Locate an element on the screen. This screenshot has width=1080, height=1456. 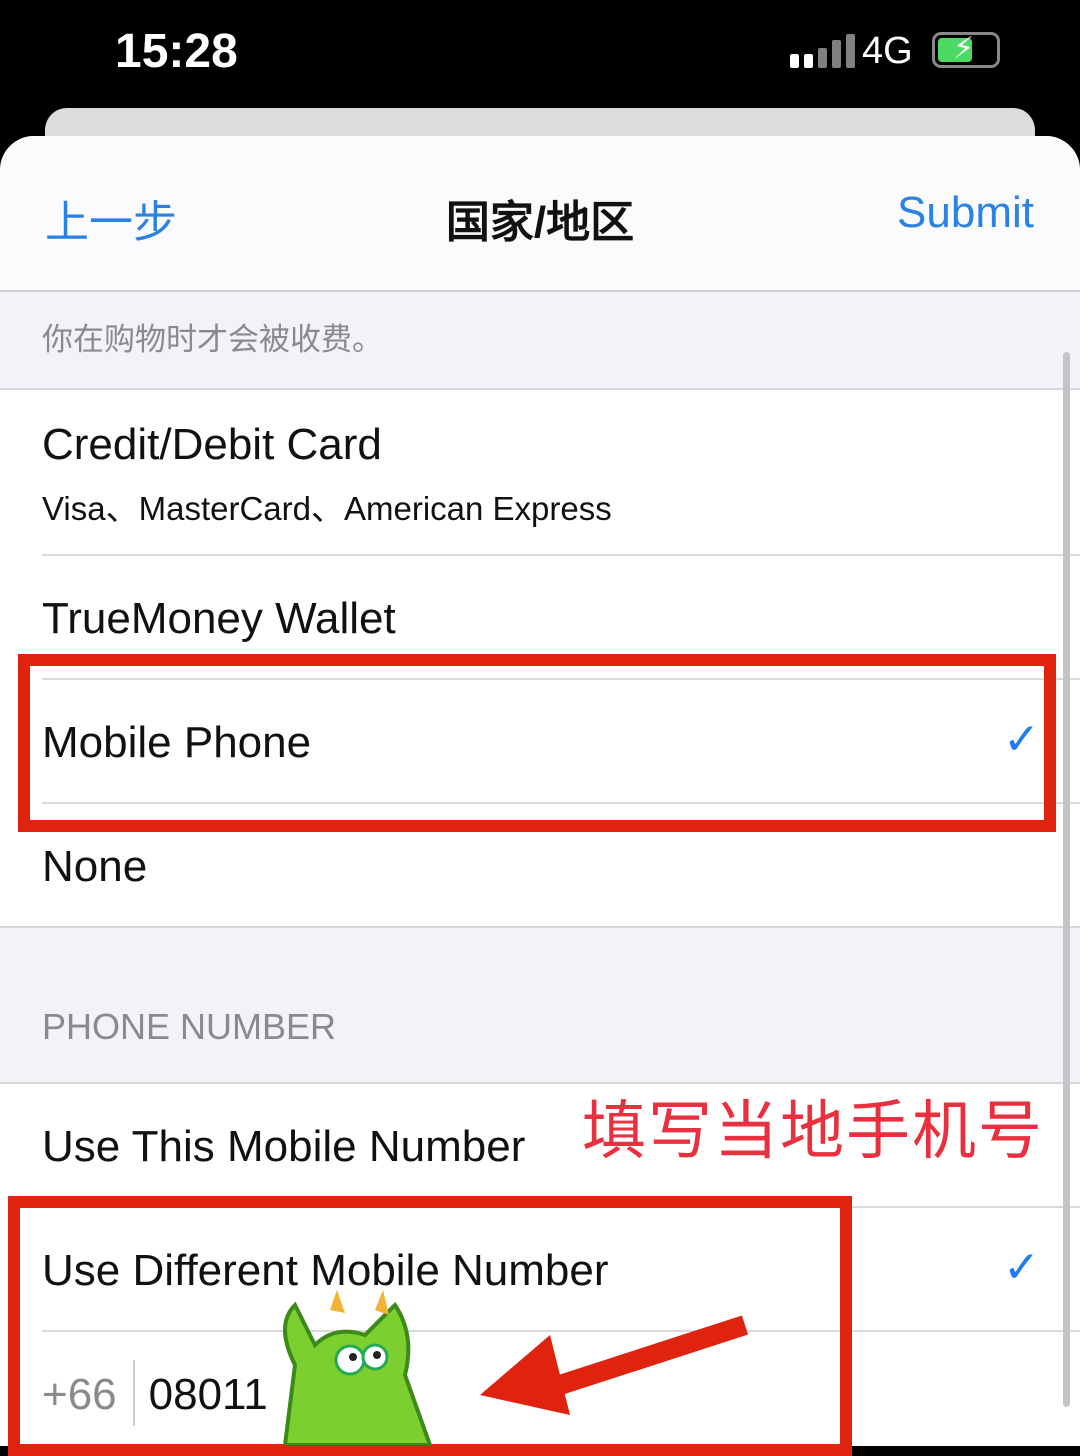
arrow-annotation is located at coordinates (614, 1365).